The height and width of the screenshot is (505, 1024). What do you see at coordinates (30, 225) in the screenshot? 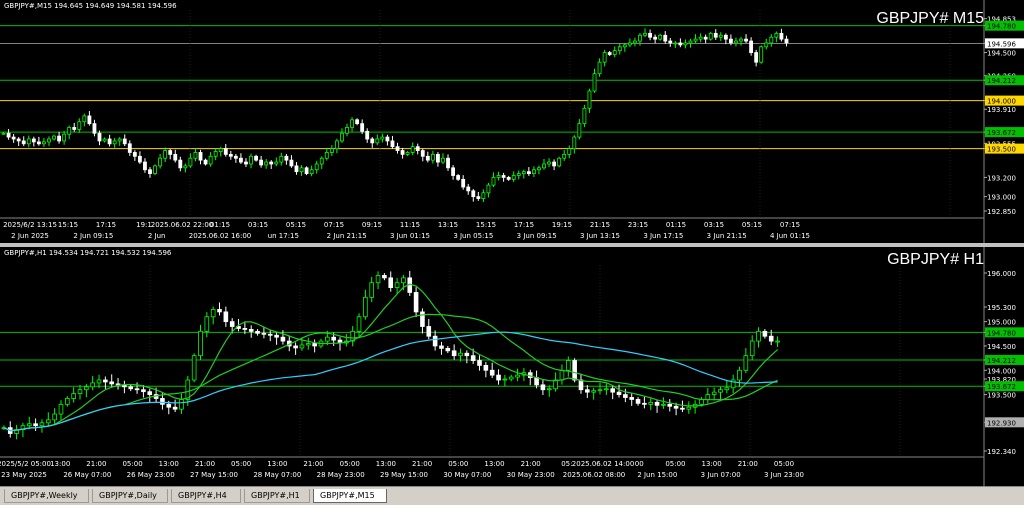
I see `time-label: 2025/6/2 13:15` at bounding box center [30, 225].